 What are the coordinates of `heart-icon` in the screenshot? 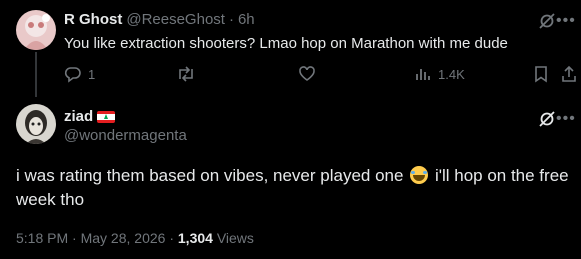 It's located at (307, 73).